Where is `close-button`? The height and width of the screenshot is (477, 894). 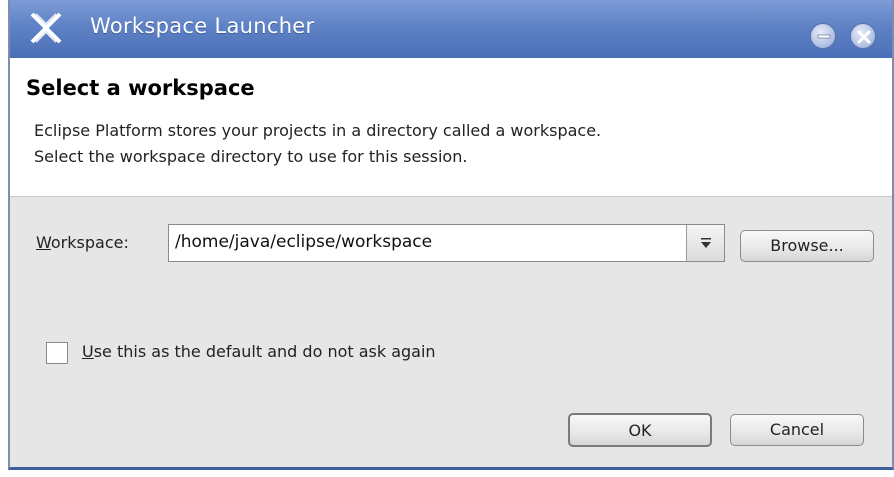 close-button is located at coordinates (863, 36).